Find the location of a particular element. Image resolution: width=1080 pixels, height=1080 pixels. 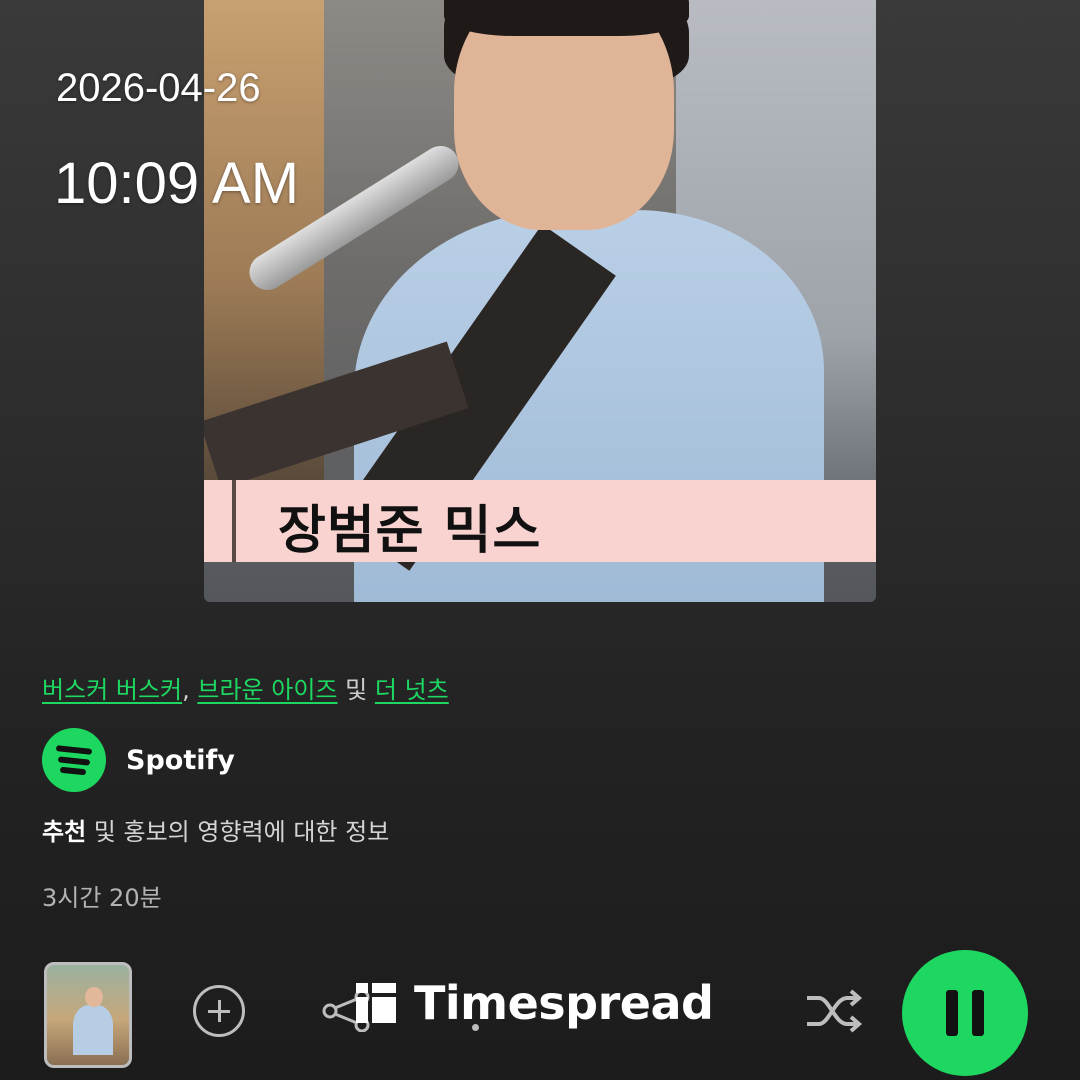

artist-link-the-nuts: 더 넛츠 is located at coordinates (412, 690).